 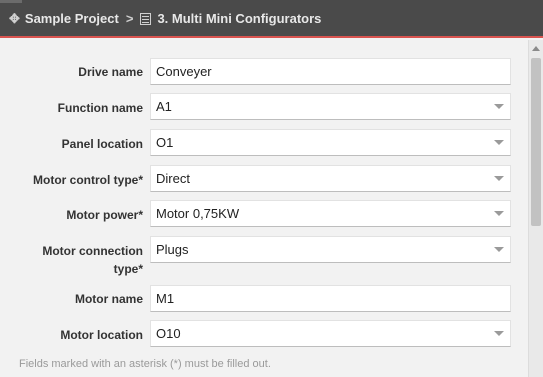 I want to click on motor-connection-type-label: Motor connection type*, so click(x=92, y=260).